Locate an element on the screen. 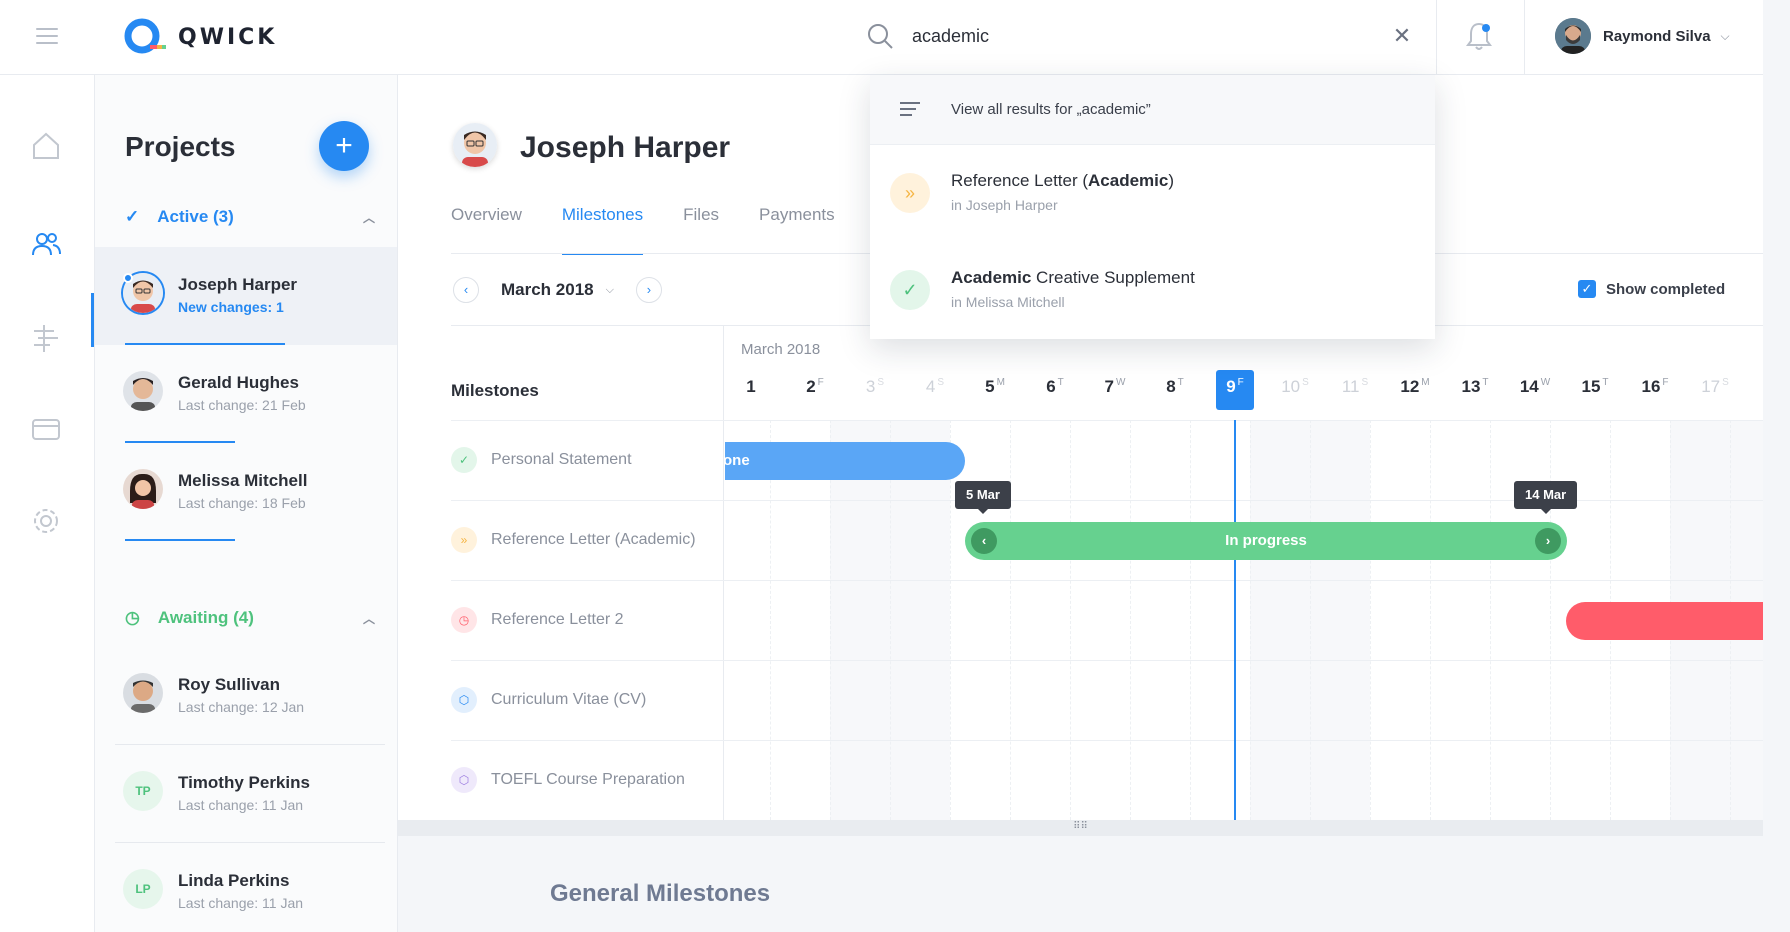 The image size is (1790, 932). chevron-right-icon: › is located at coordinates (1548, 541).